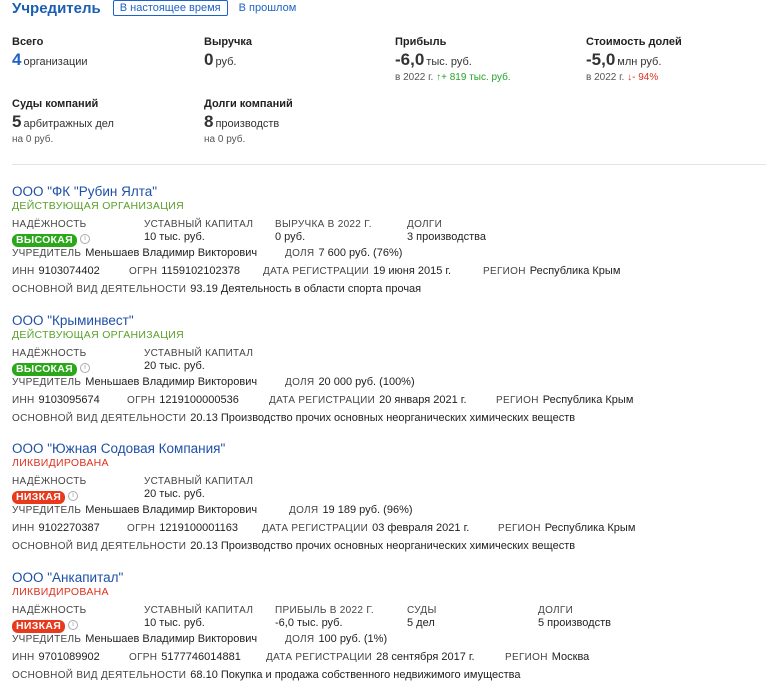 The height and width of the screenshot is (691, 778). I want to click on inn-value: 9103095674, so click(69, 400).